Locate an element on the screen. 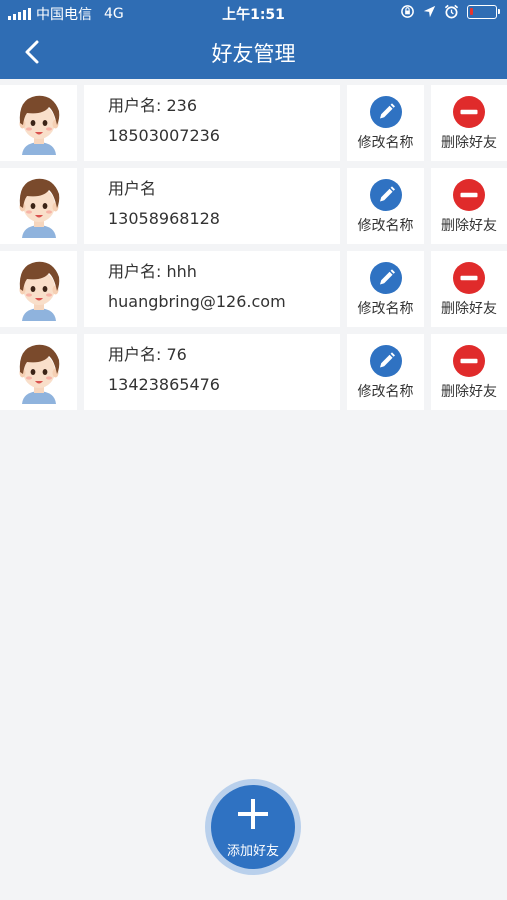 The image size is (507, 900). back-button is located at coordinates (33, 52).